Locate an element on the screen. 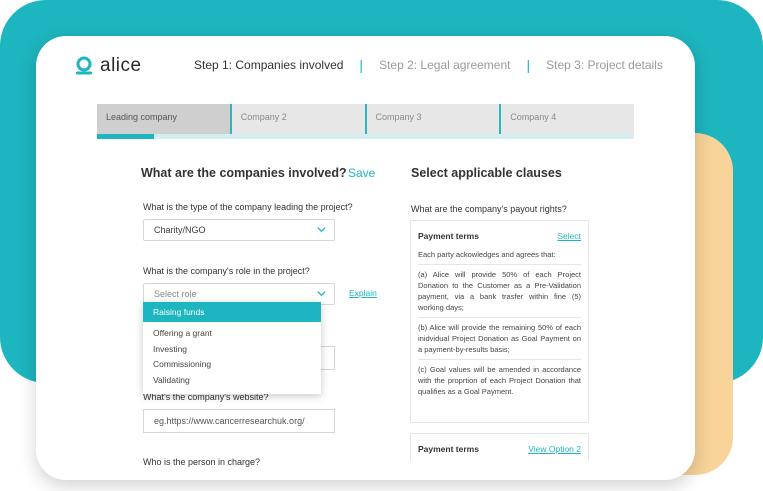  clauses-heading: Select applicable clauses is located at coordinates (486, 173).